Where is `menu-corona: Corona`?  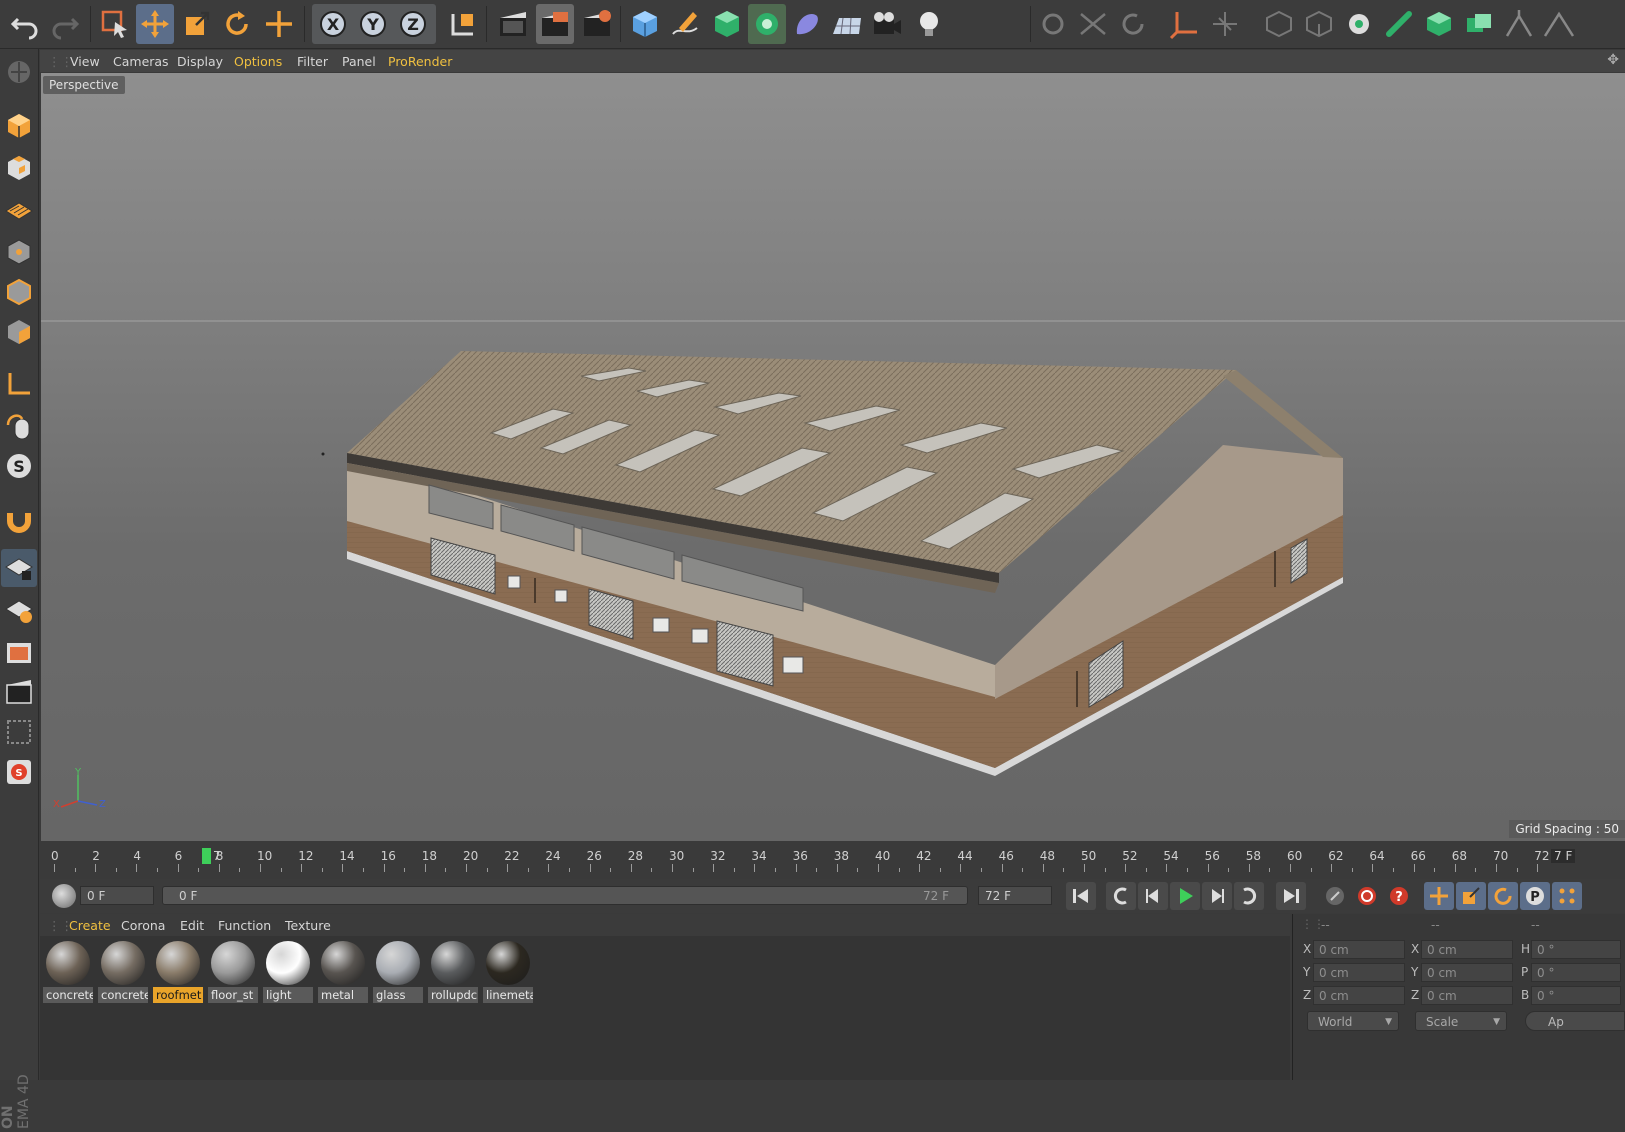 menu-corona: Corona is located at coordinates (143, 925).